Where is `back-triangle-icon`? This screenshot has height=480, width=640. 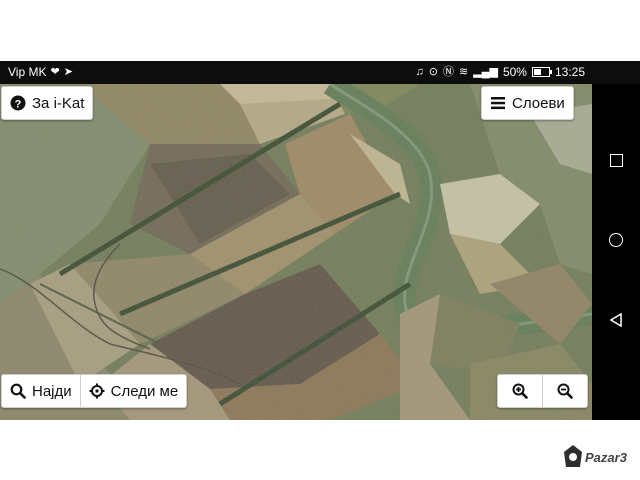
back-triangle-icon is located at coordinates (615, 320).